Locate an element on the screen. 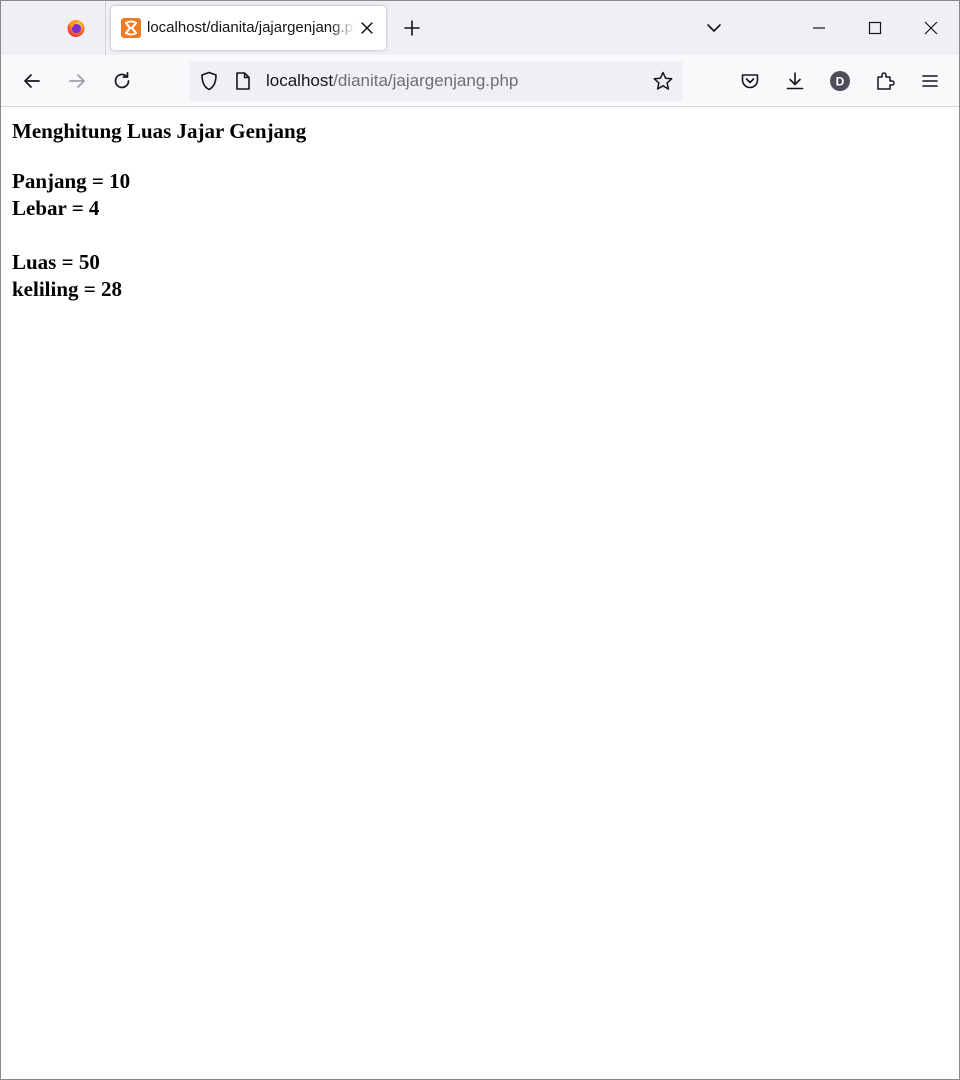 The height and width of the screenshot is (1080, 960). tab-separator is located at coordinates (105, 28).